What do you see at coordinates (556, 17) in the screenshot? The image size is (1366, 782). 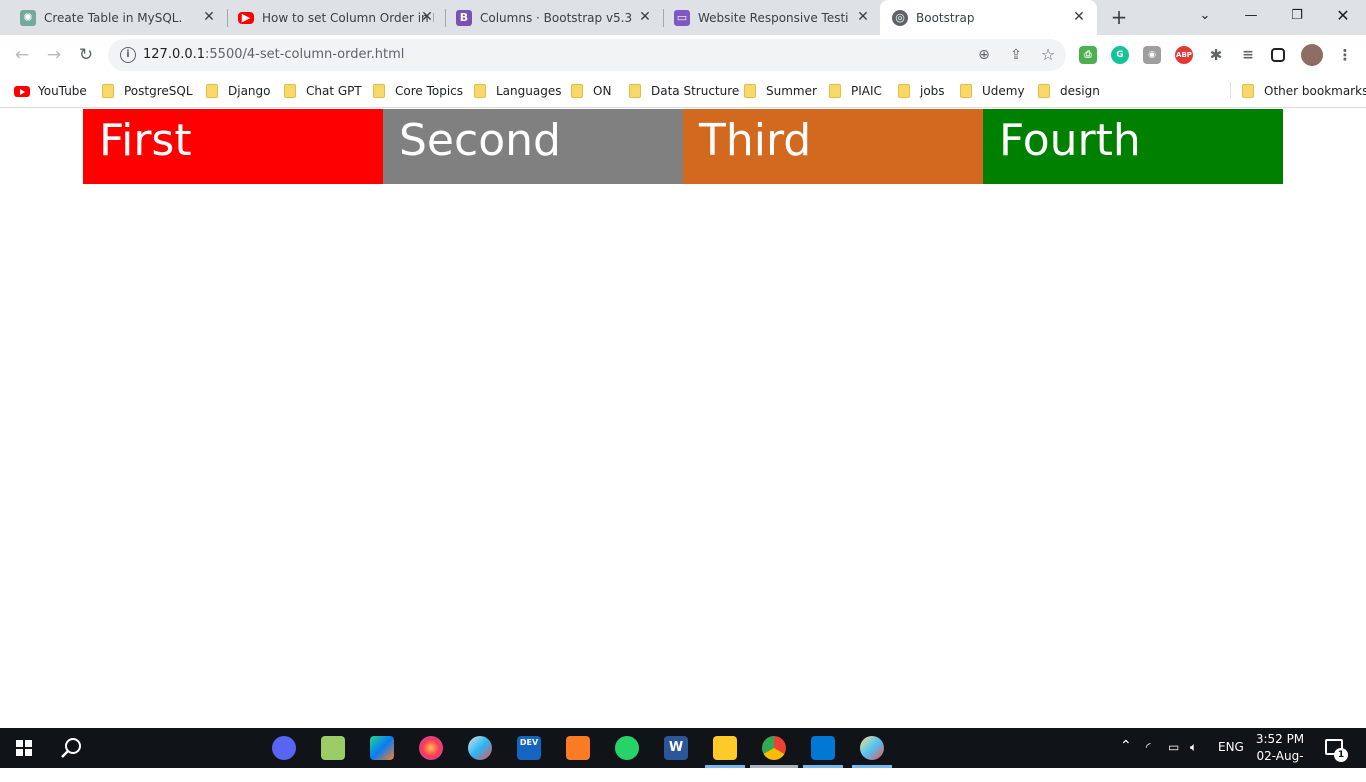 I see `tab-title: Columns · Bootstrap v5.3` at bounding box center [556, 17].